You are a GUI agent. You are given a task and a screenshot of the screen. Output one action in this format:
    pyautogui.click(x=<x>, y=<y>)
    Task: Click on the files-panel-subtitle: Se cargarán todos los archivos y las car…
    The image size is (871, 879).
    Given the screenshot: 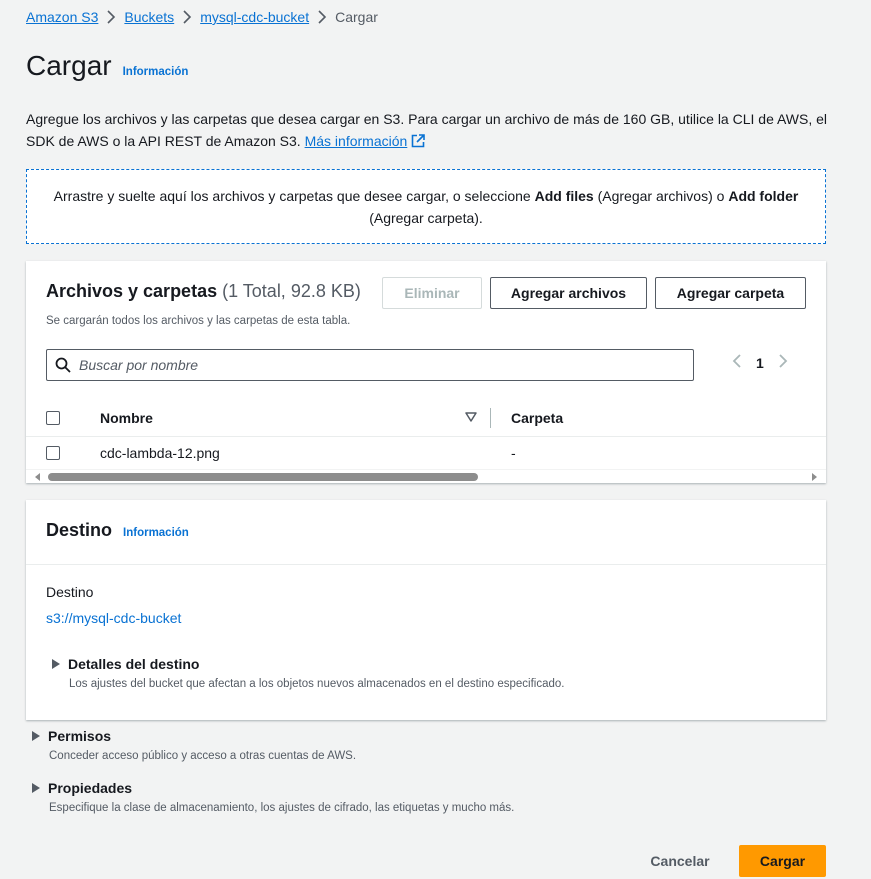 What is the action you would take?
    pyautogui.click(x=198, y=321)
    